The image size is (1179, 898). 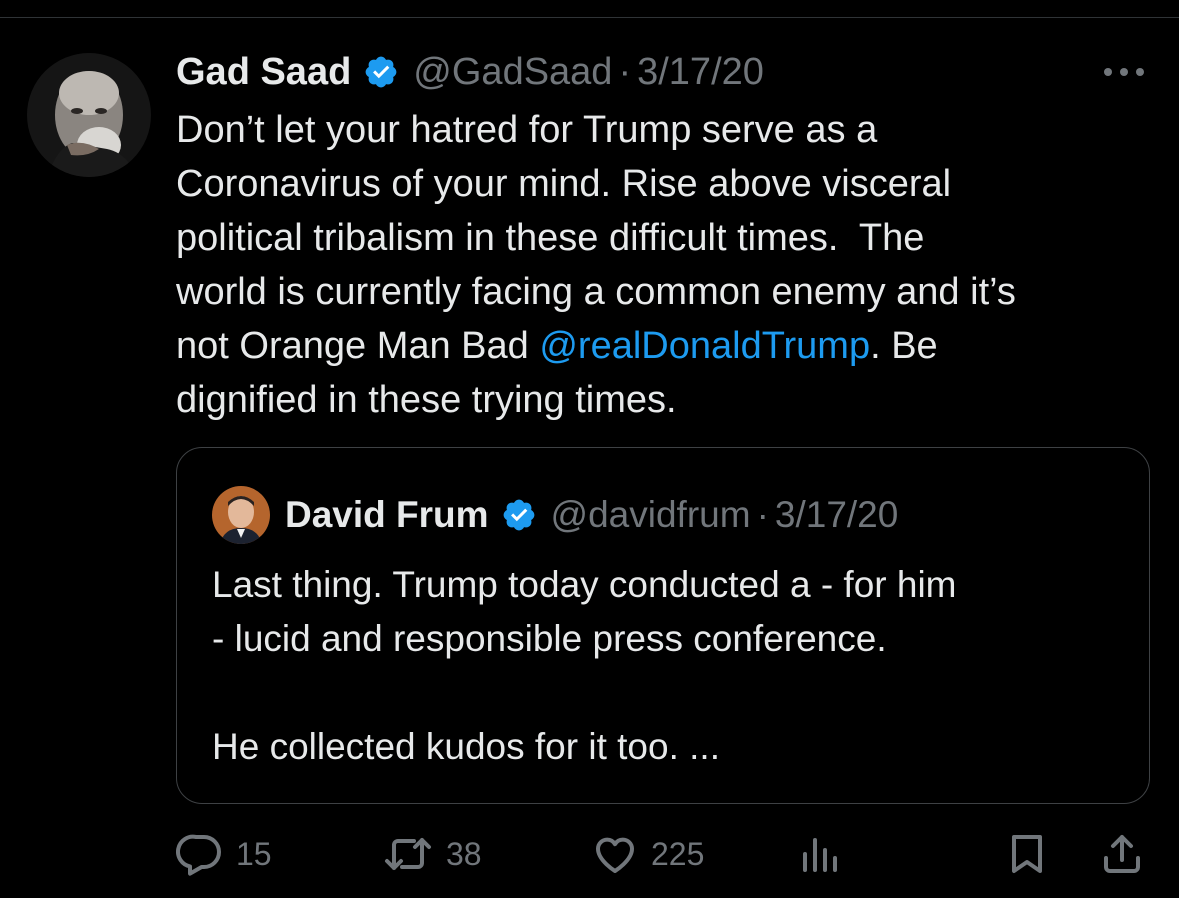 I want to click on avatar, so click(x=89, y=115).